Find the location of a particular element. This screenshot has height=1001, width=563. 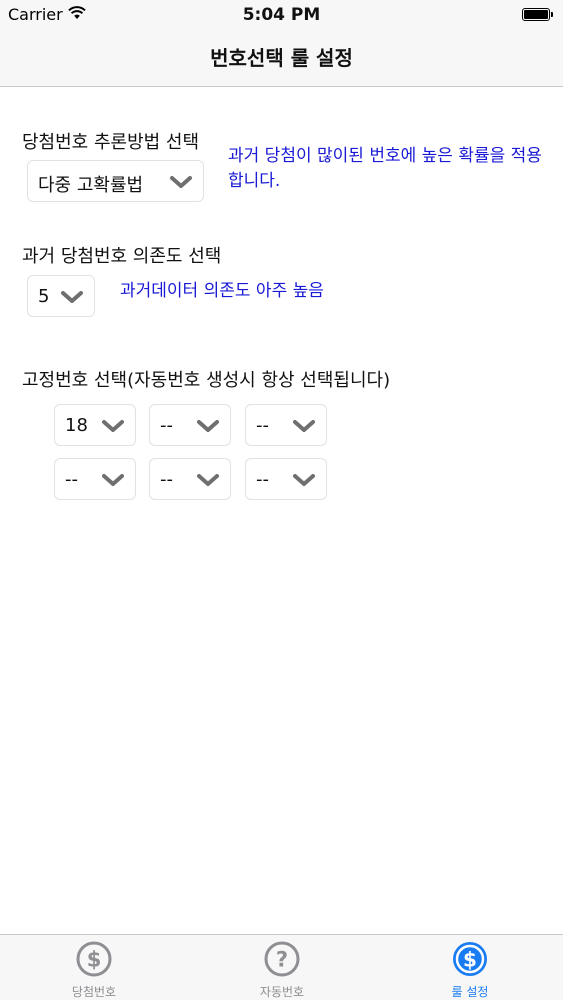

dependency-select: 5 is located at coordinates (61, 296).